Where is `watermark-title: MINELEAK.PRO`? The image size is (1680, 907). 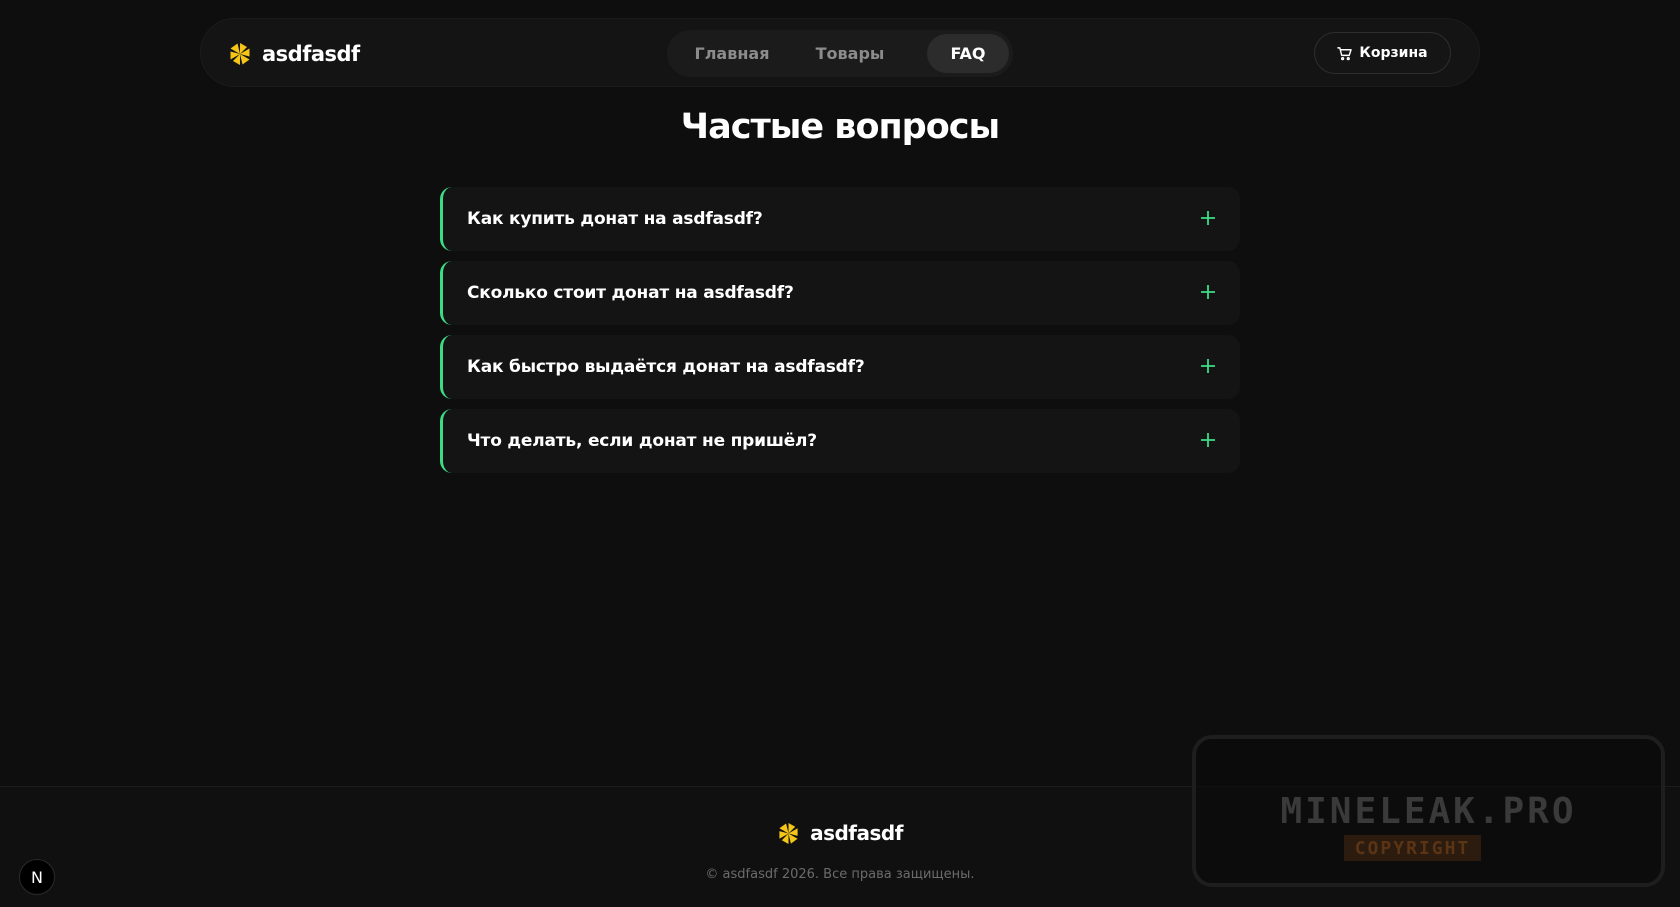 watermark-title: MINELEAK.PRO is located at coordinates (1428, 811).